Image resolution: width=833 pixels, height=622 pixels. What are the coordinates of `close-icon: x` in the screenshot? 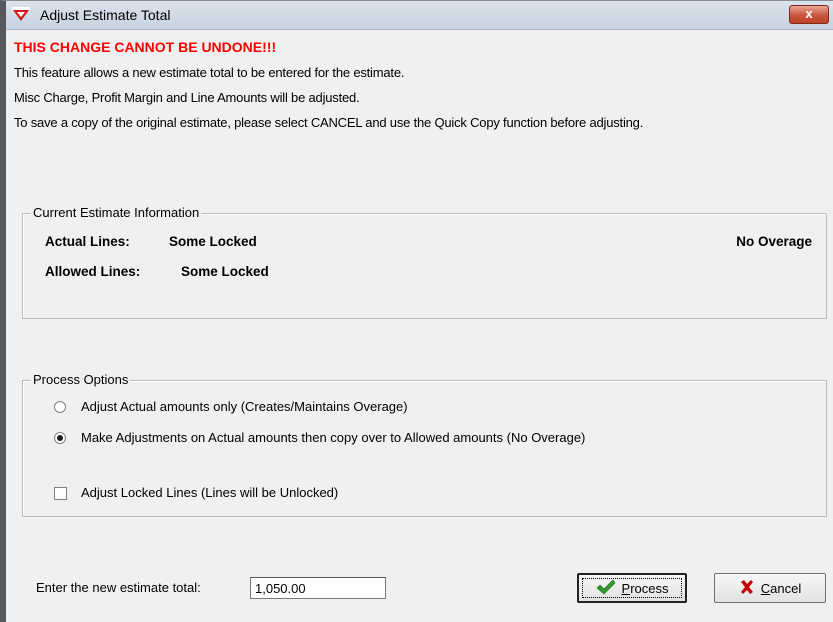 It's located at (809, 13).